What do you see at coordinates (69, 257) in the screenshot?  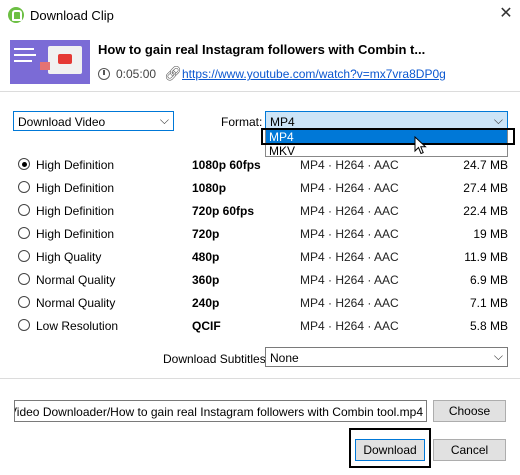 I see `quality-name: High Quality` at bounding box center [69, 257].